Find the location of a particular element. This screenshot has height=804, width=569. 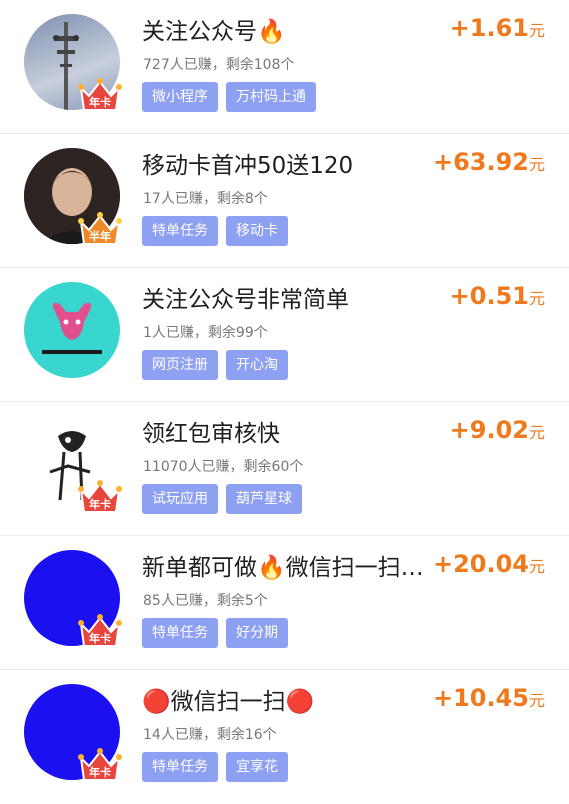

tag-group: 微小程序 万村码上通 is located at coordinates (229, 97).